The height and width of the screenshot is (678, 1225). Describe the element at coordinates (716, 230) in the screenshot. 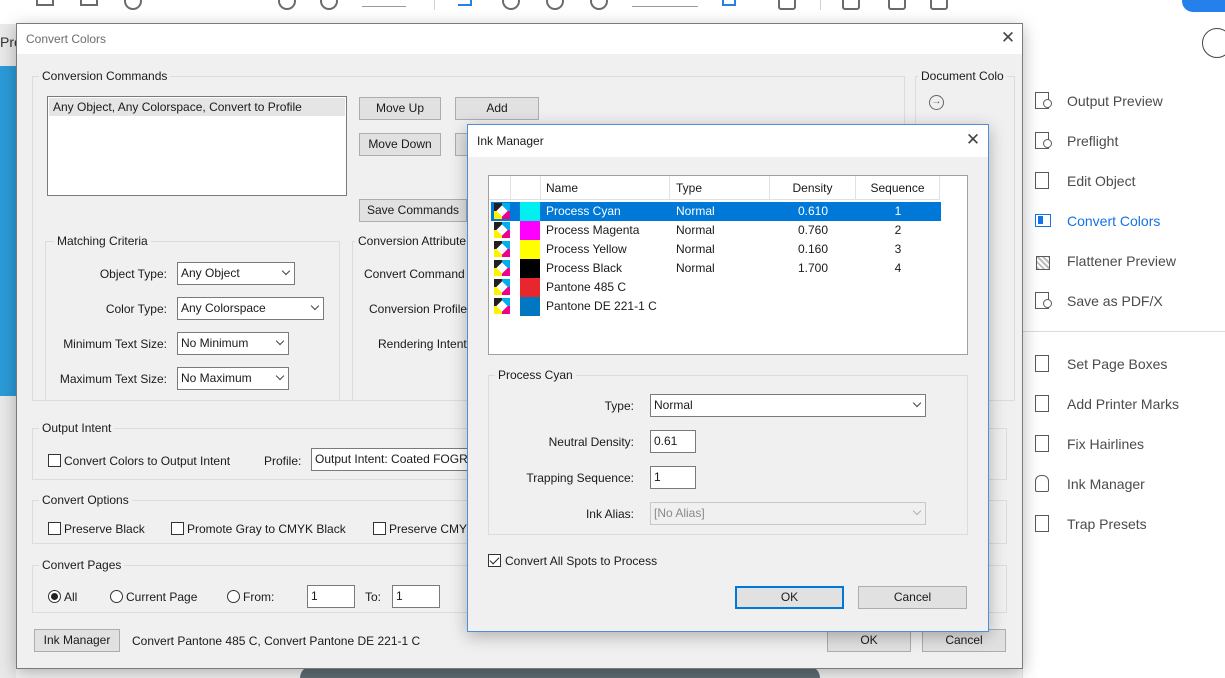

I see `table-row: Process Magenta Normal 0.760 2` at that location.